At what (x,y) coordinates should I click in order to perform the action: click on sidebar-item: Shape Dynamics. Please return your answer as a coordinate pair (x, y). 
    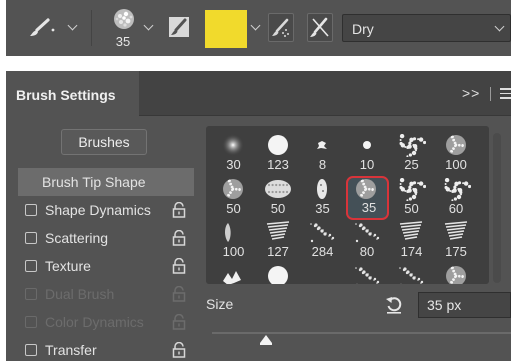
    Looking at the image, I should click on (106, 210).